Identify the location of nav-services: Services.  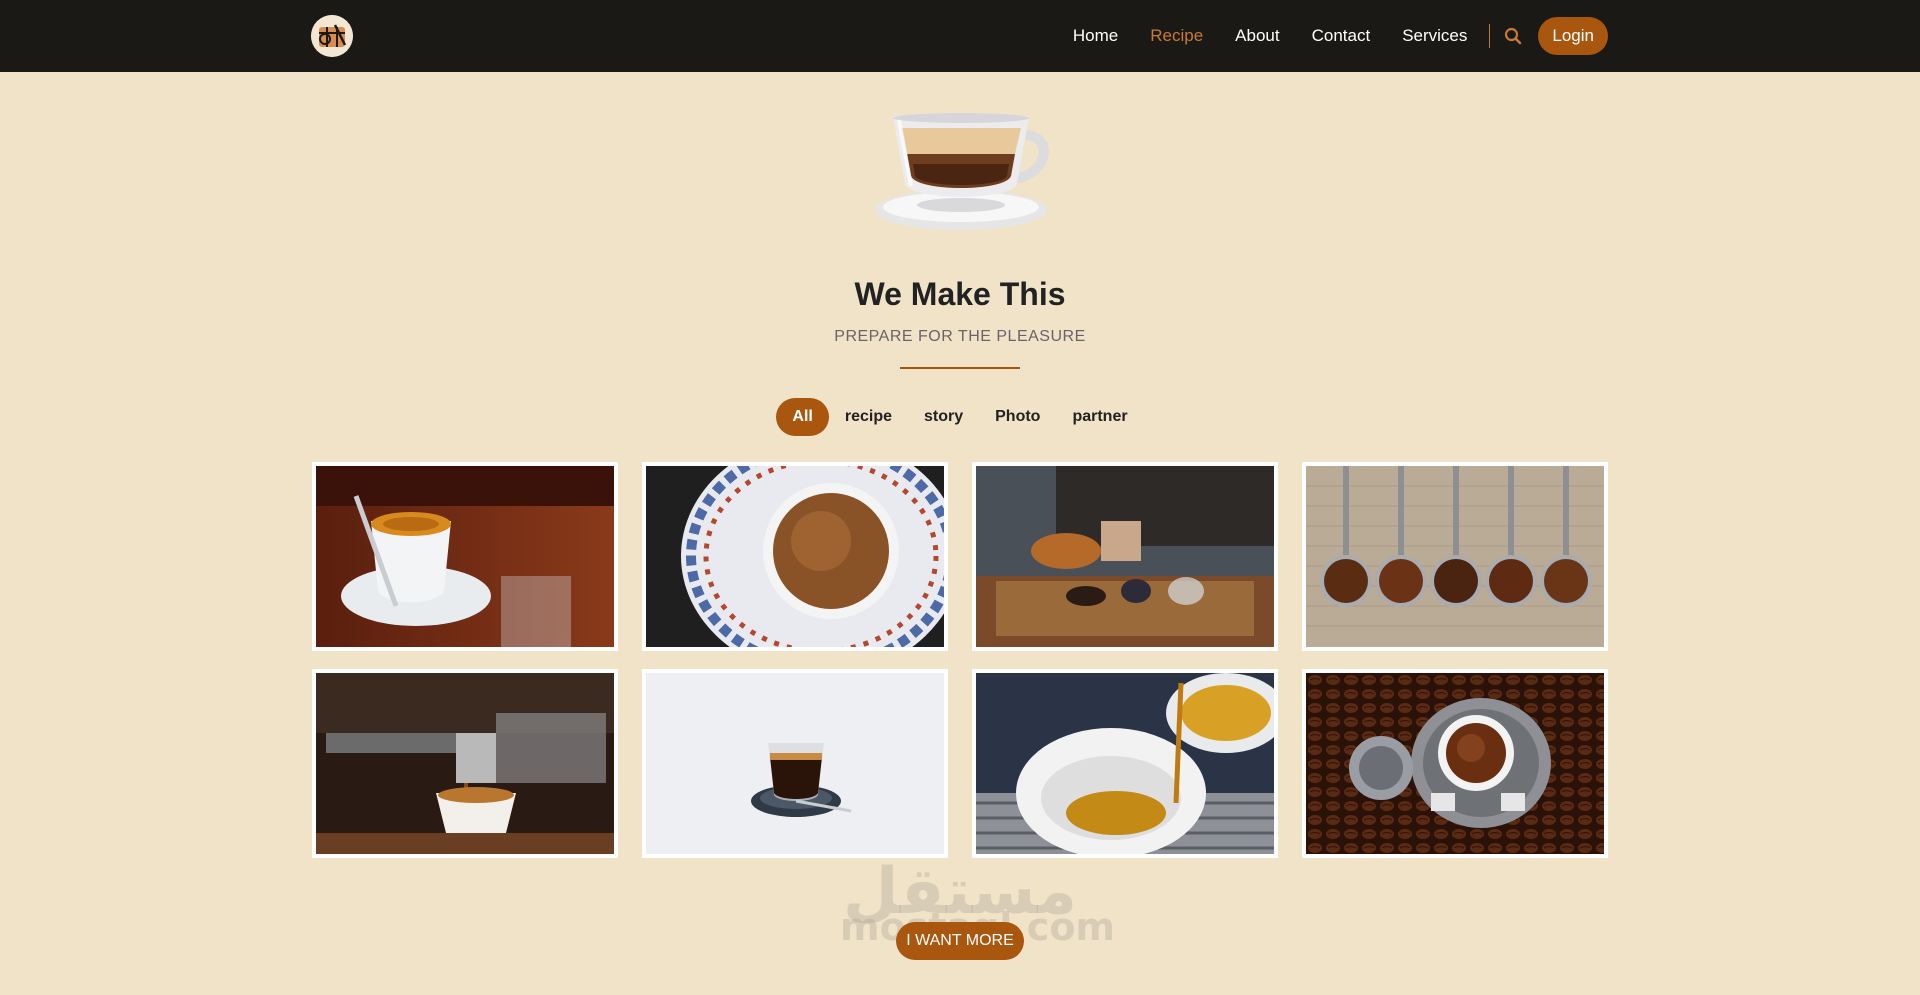
(1434, 36).